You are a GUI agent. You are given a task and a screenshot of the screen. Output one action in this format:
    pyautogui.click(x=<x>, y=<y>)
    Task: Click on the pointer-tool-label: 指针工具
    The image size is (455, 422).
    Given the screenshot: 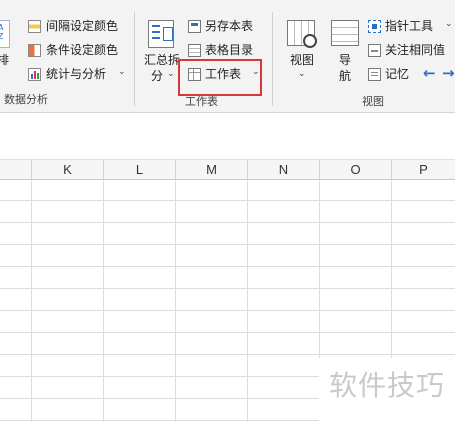 What is the action you would take?
    pyautogui.click(x=409, y=26)
    